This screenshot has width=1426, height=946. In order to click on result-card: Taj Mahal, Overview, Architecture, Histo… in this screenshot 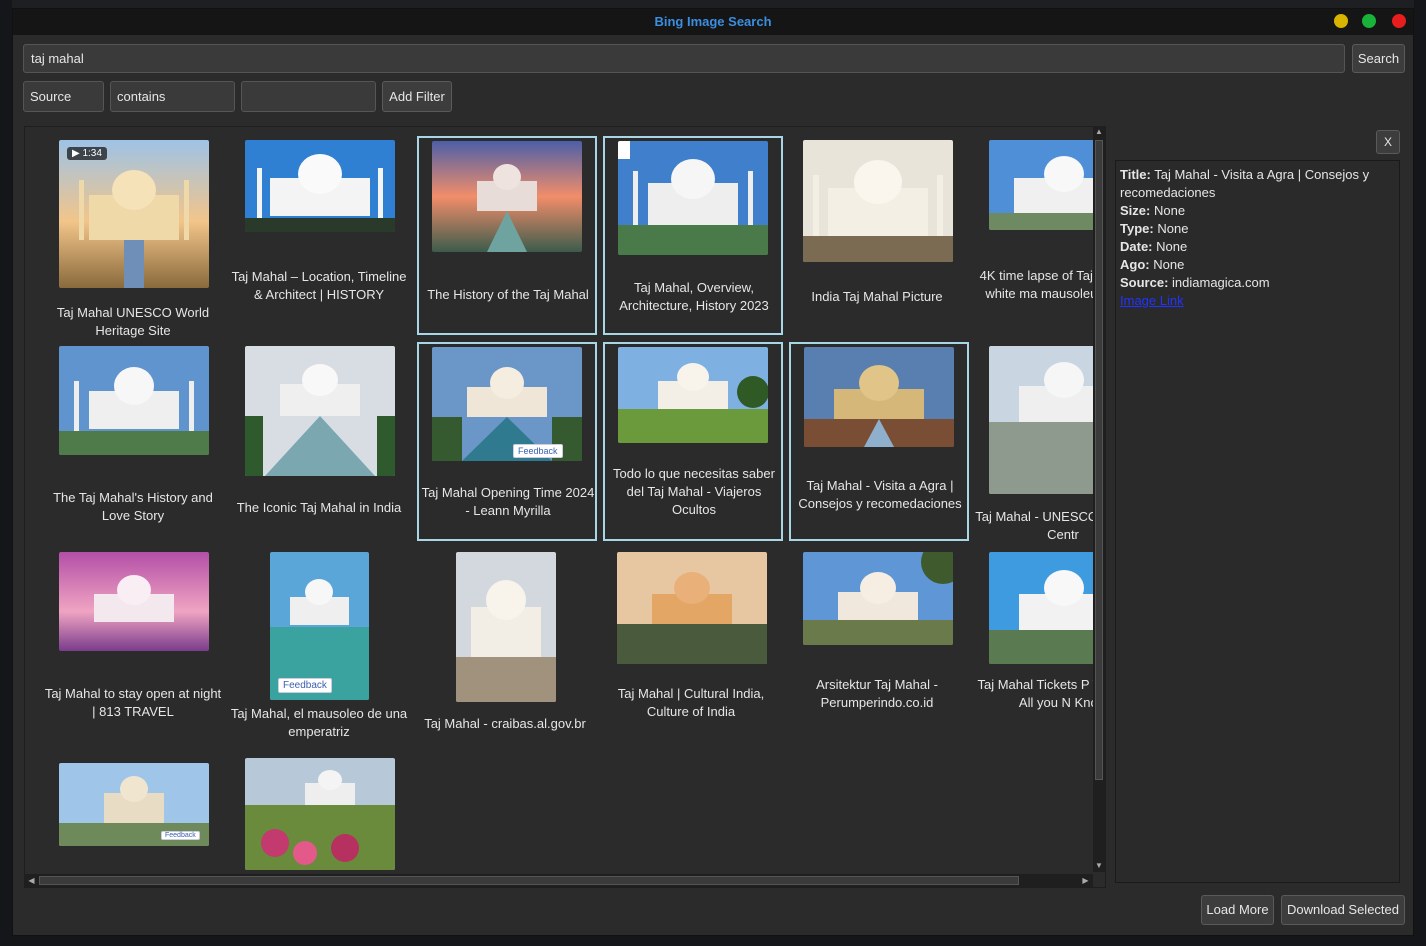, I will do `click(693, 235)`.